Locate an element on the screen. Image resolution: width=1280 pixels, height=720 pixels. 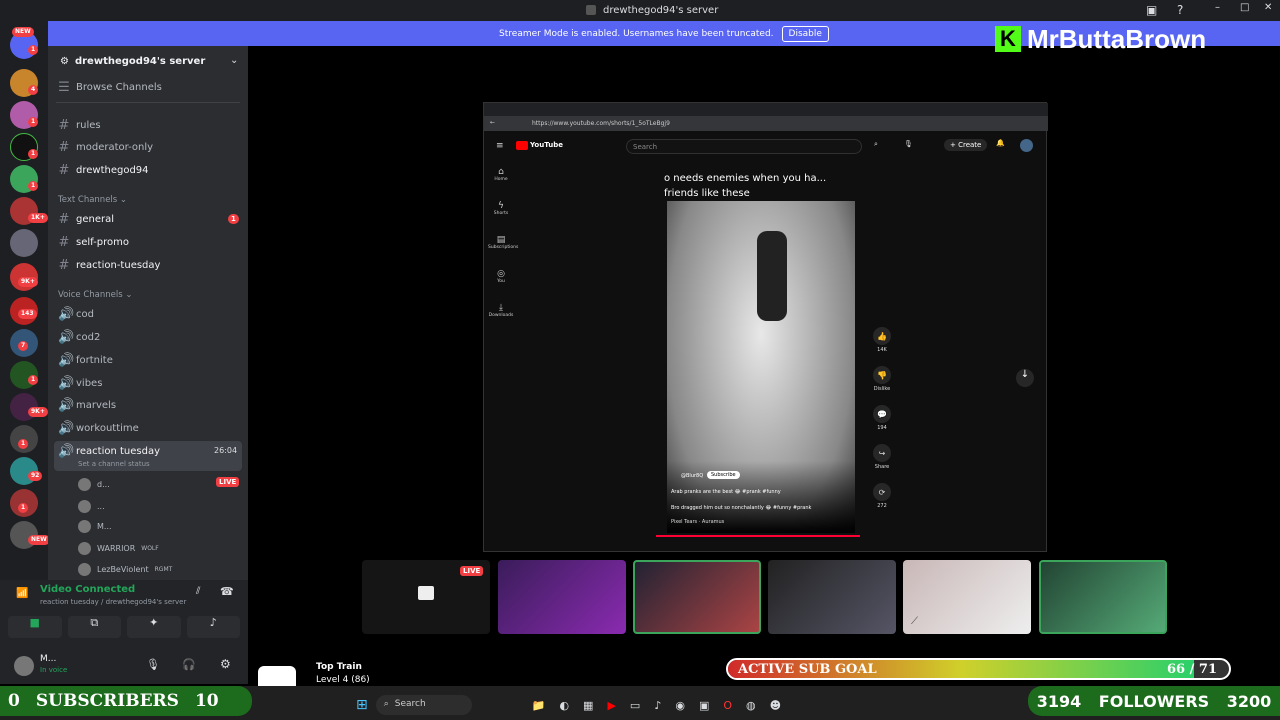
voice-user: LezBeViolent RGMT is located at coordinates (125, 569).